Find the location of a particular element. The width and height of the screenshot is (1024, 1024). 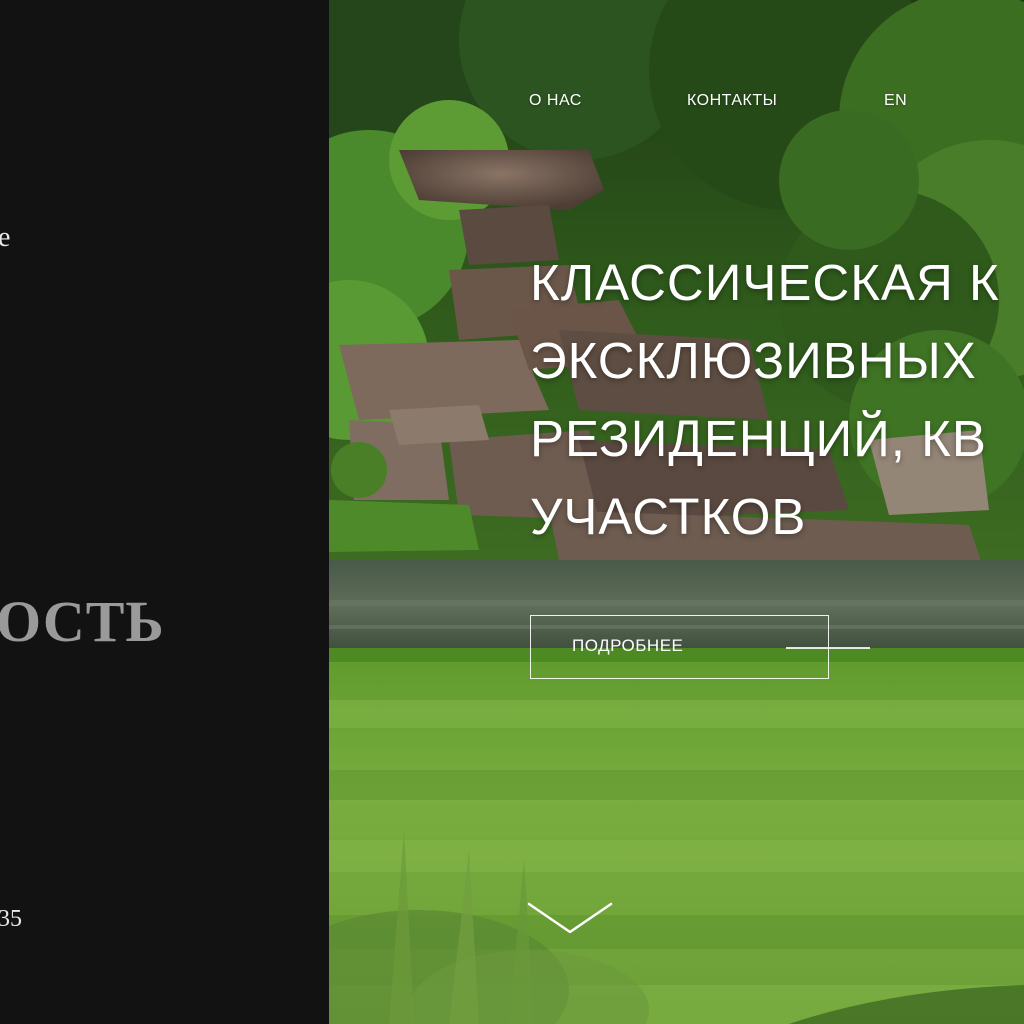

more-details-button-label: ПОДРОБНЕЕ is located at coordinates (628, 645).